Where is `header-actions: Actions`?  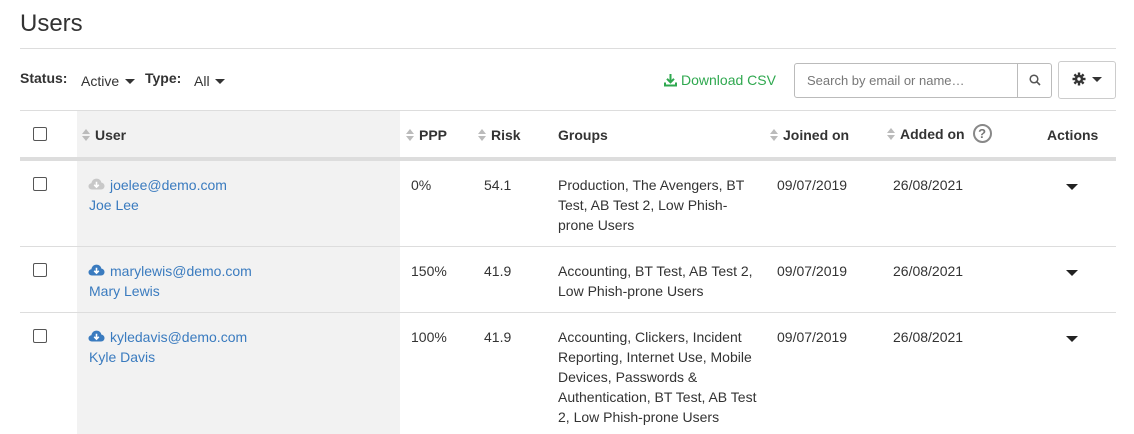
header-actions: Actions is located at coordinates (1072, 135).